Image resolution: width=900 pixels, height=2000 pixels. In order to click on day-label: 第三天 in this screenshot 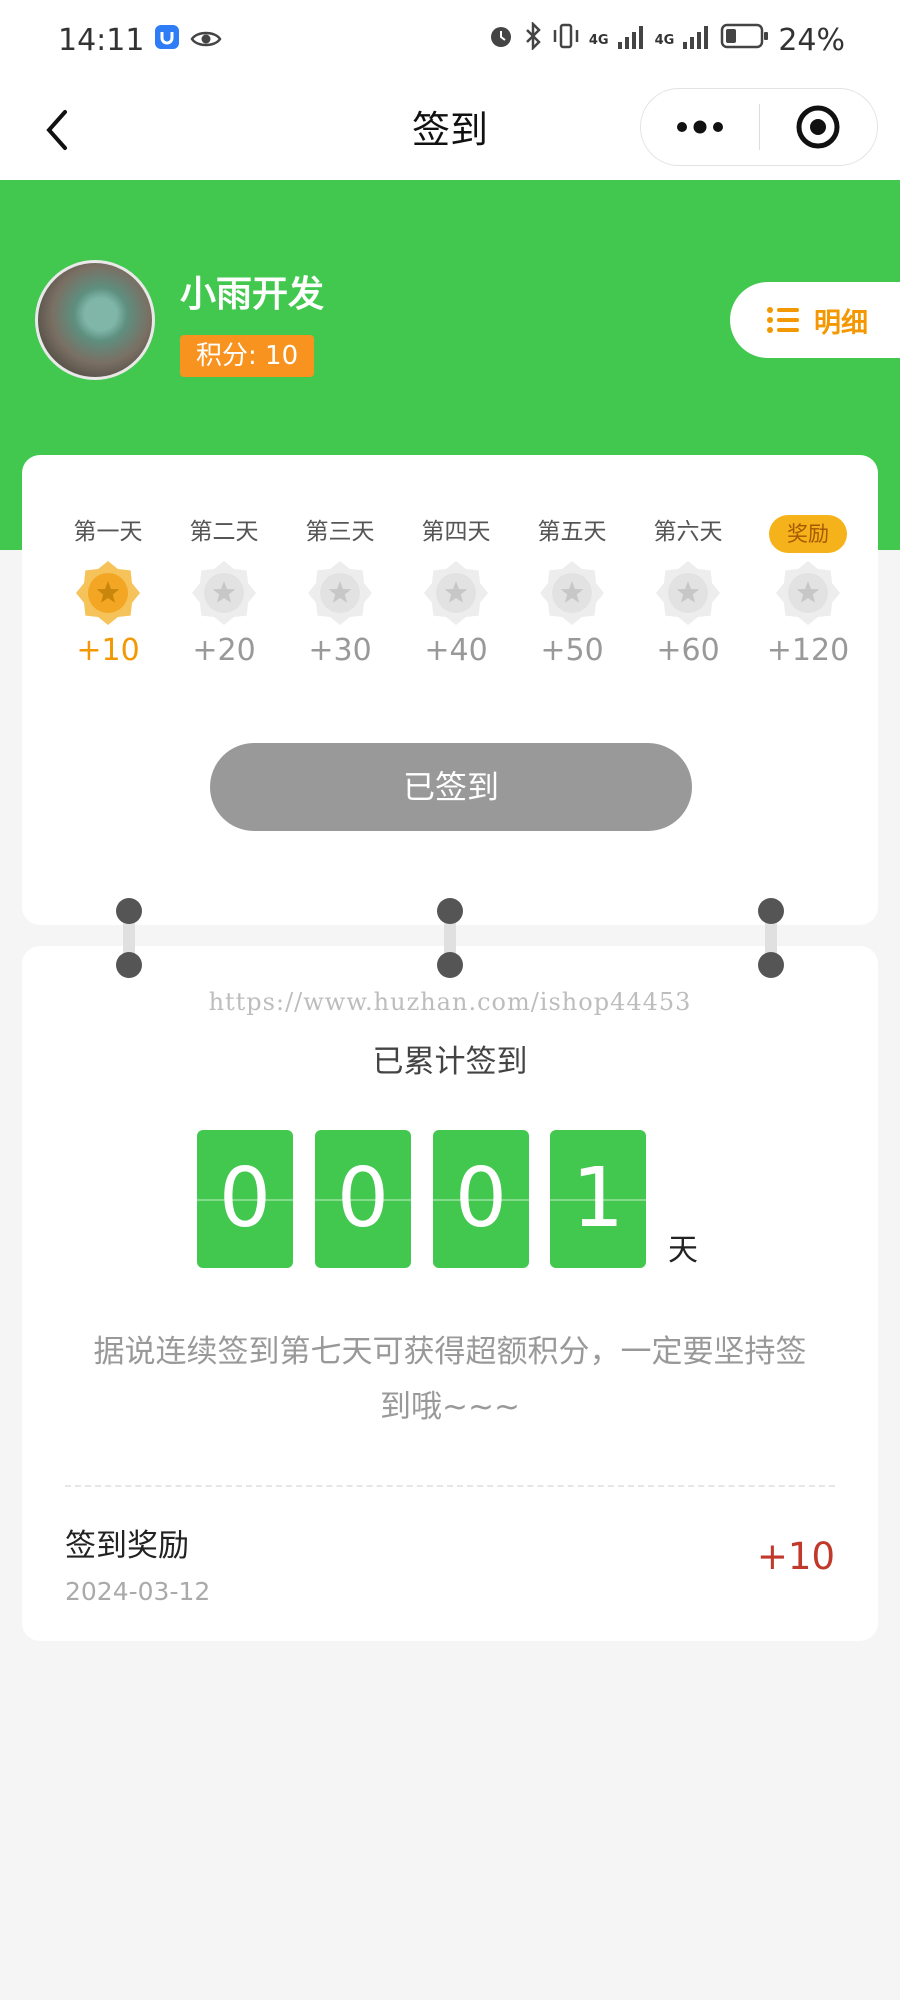, I will do `click(340, 532)`.